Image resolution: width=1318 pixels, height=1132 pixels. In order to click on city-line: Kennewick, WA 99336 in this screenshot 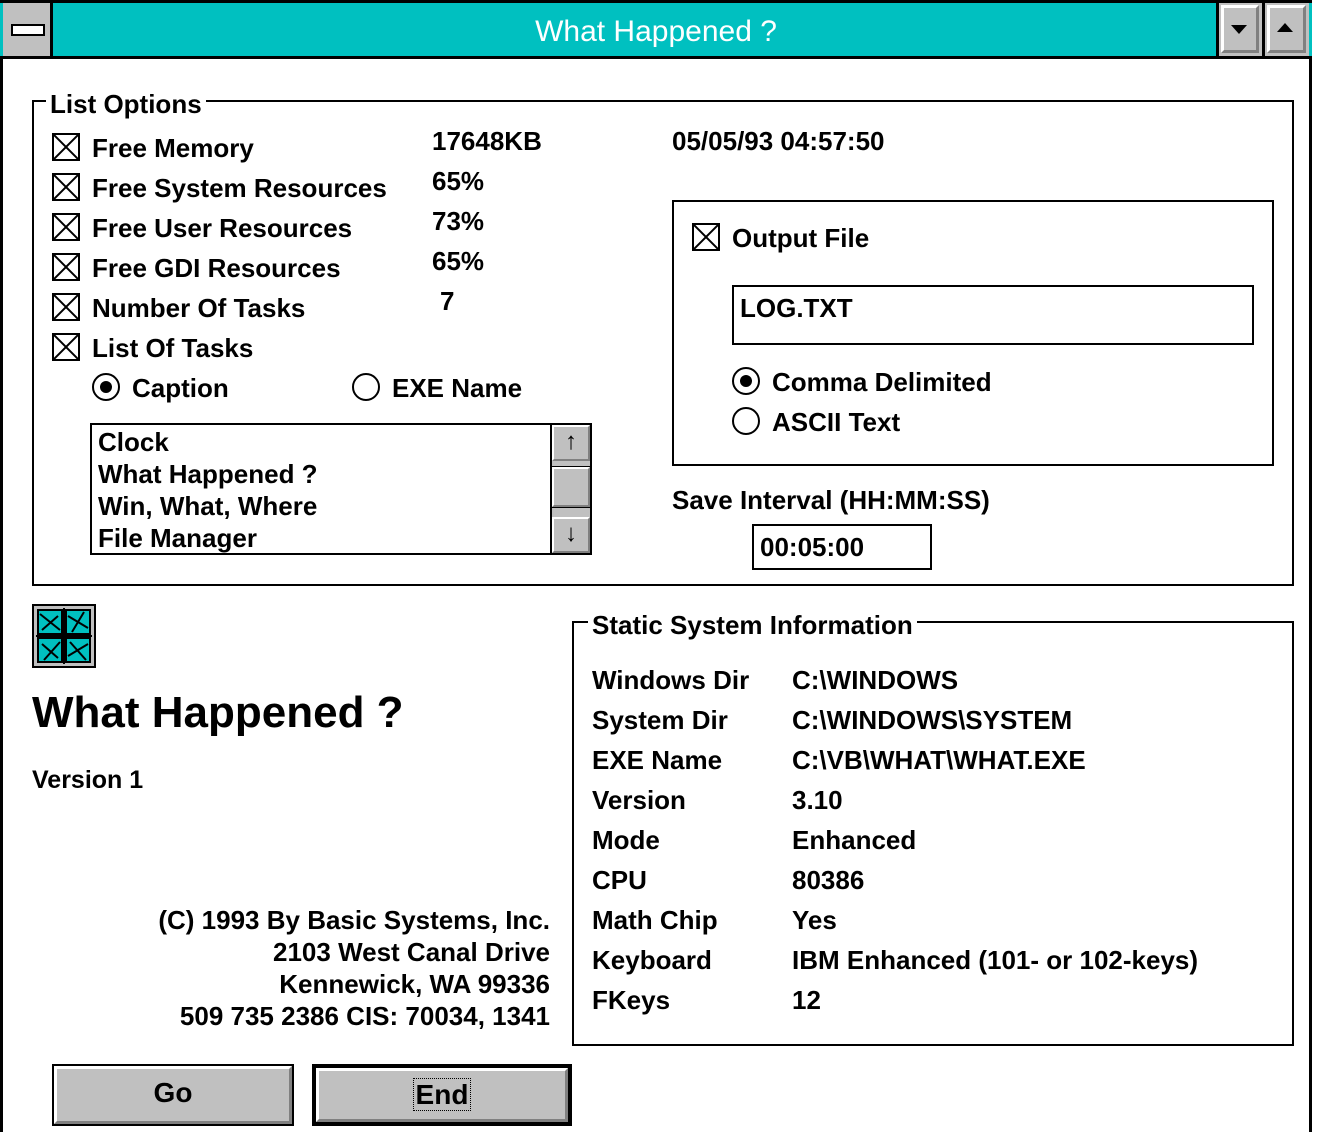, I will do `click(414, 984)`.